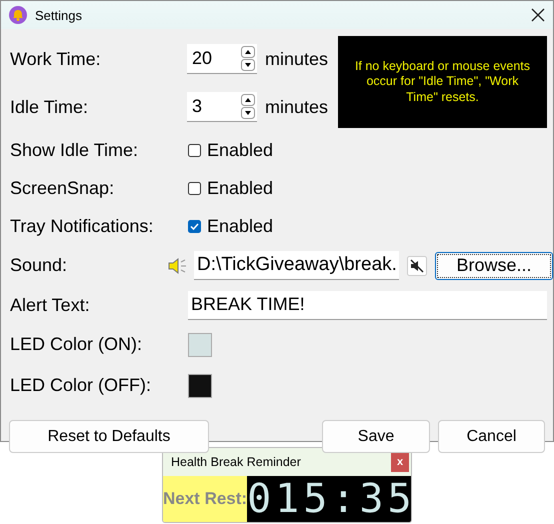  I want to click on next-rest-label: Next Rest:, so click(205, 499).